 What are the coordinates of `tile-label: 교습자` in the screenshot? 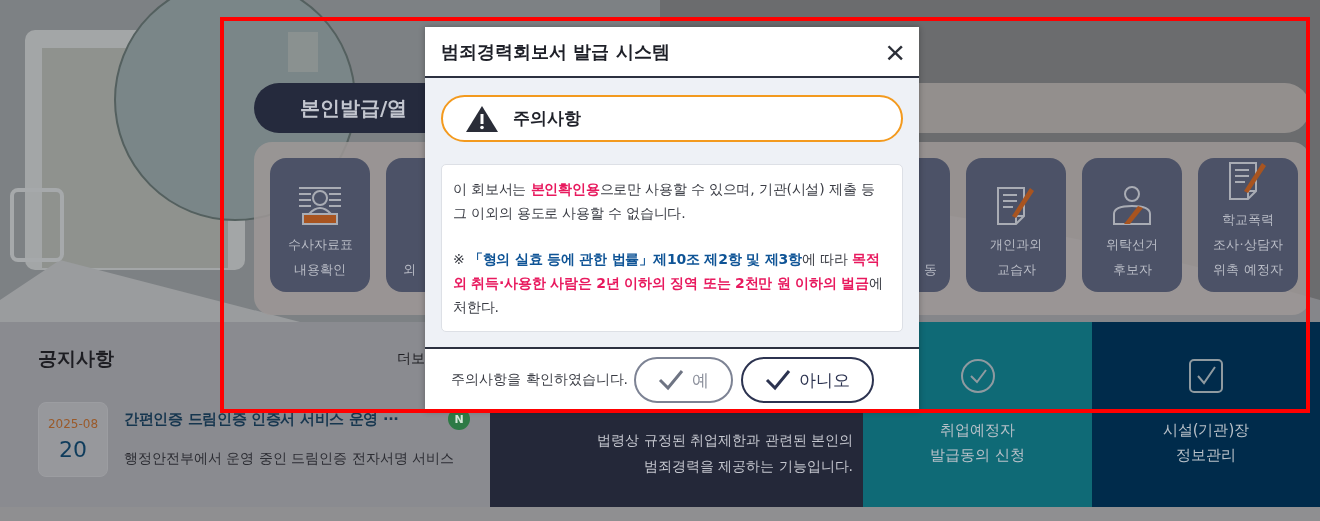 It's located at (1016, 269).